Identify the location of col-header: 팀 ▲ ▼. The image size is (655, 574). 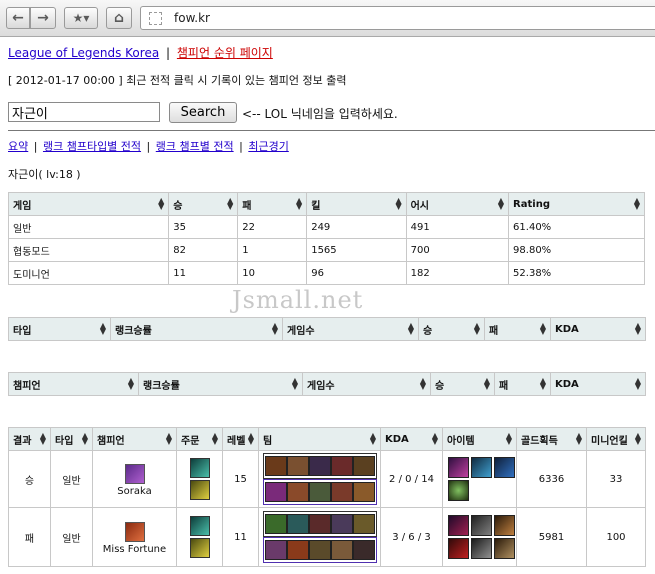
(319, 439).